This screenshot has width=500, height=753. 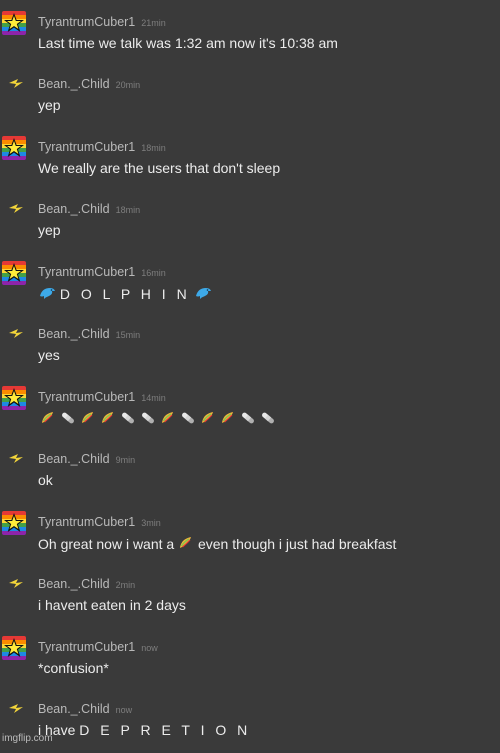 What do you see at coordinates (102, 22) in the screenshot?
I see `message-username: TyrantrumCuber1 21min` at bounding box center [102, 22].